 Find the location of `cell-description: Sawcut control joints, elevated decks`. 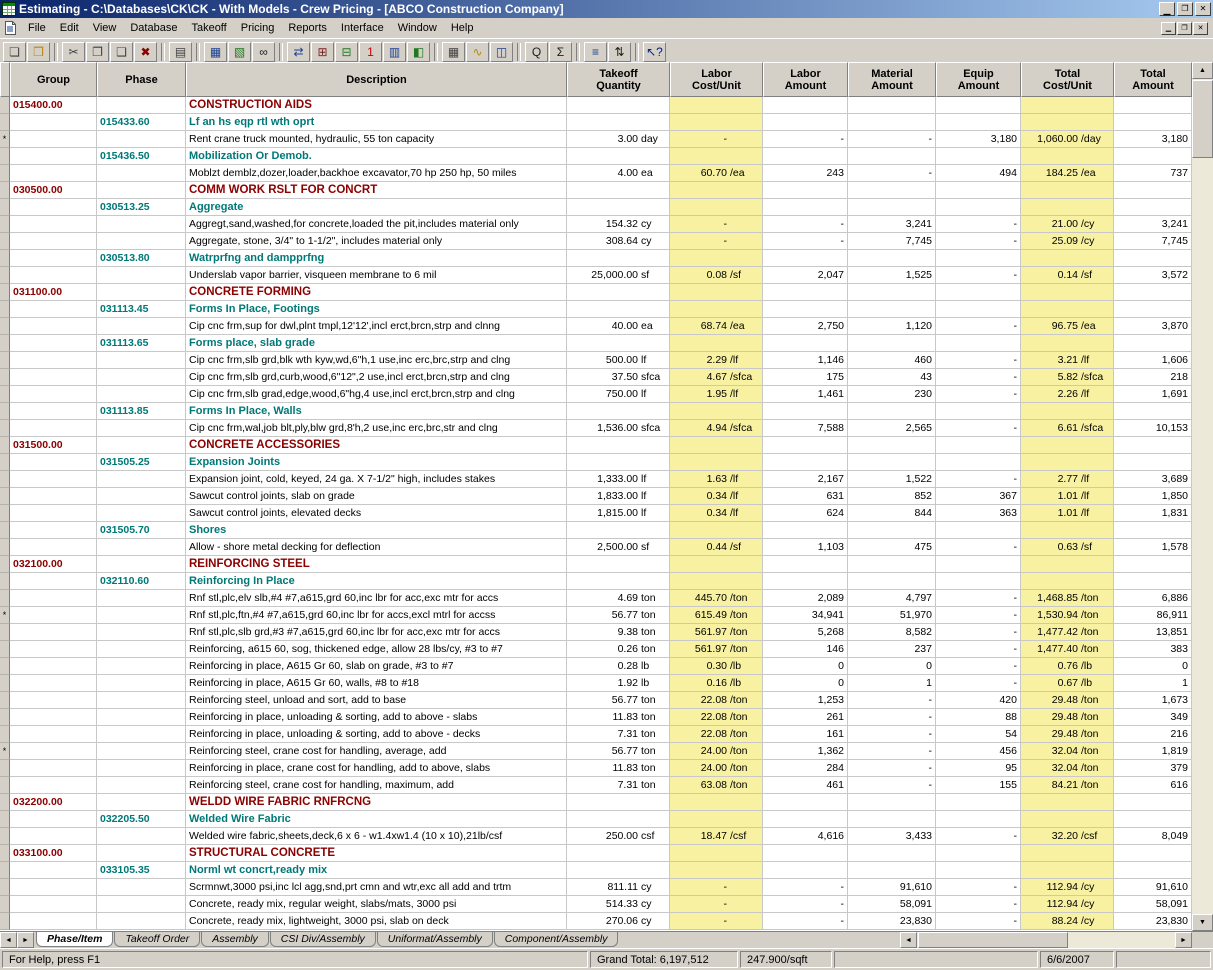

cell-description: Sawcut control joints, elevated decks is located at coordinates (376, 513).